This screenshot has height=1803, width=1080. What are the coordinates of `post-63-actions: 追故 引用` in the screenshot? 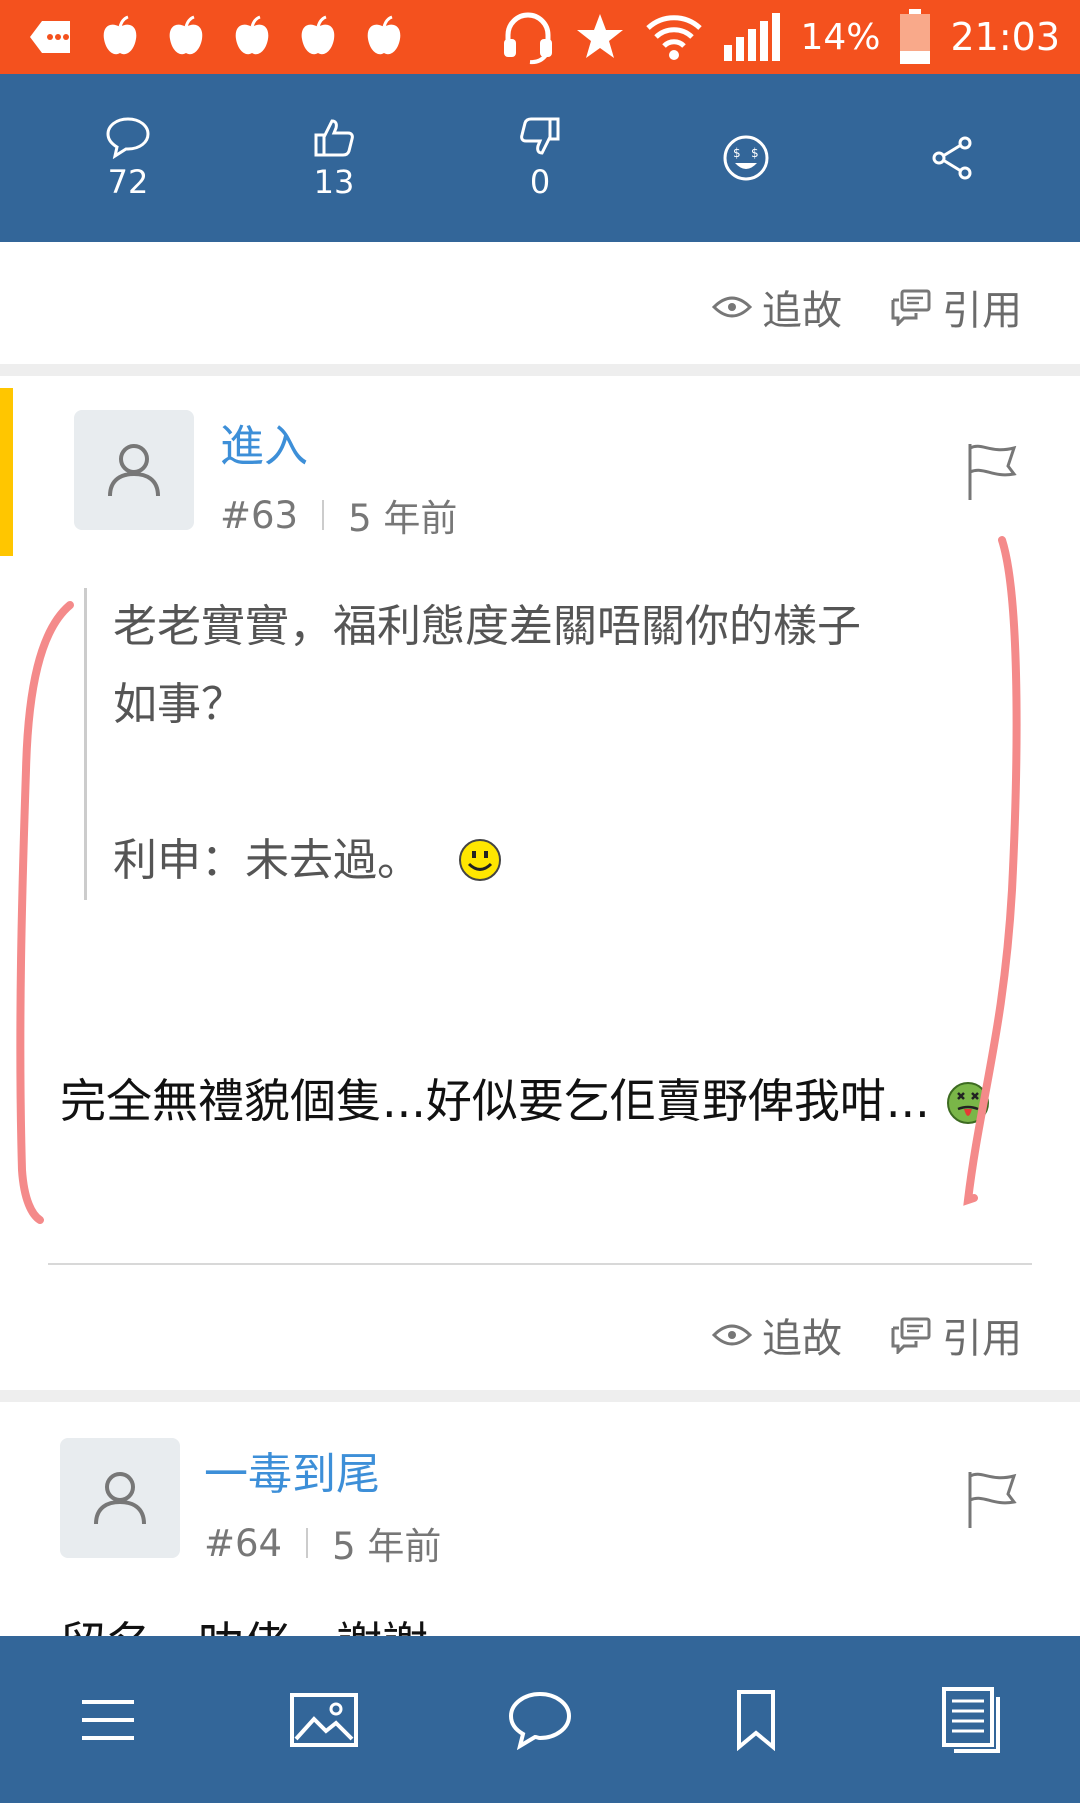 It's located at (867, 1335).